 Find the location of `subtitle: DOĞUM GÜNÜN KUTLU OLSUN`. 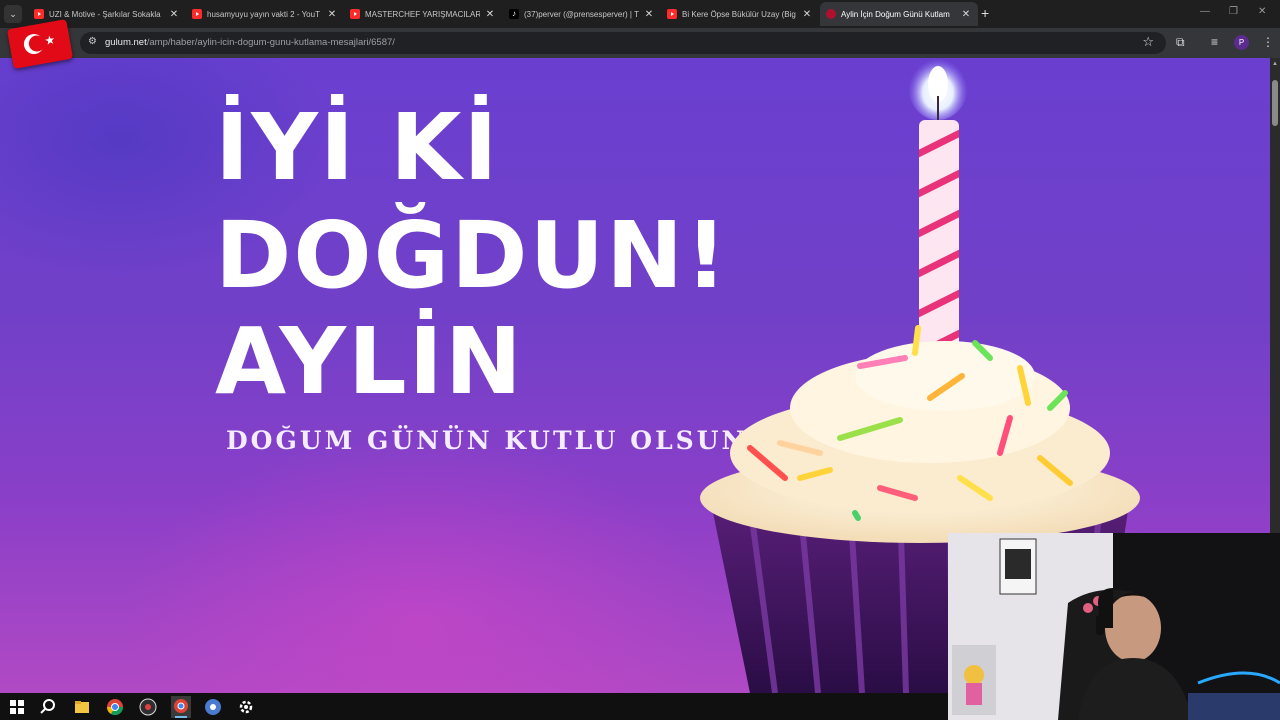

subtitle: DOĞUM GÜNÜN KUTLU OLSUN is located at coordinates (487, 440).